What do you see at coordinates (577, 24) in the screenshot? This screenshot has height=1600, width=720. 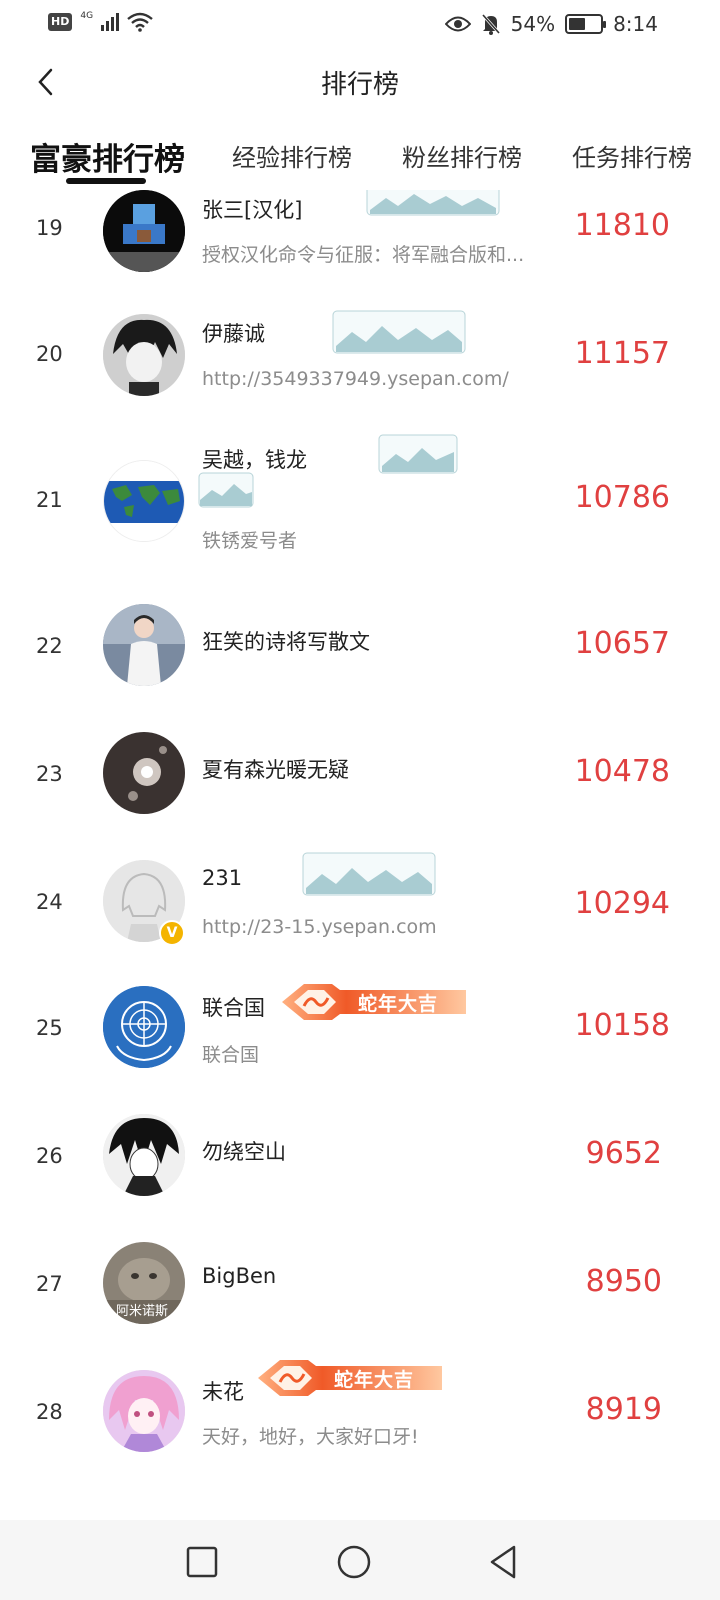 I see `battery-level` at bounding box center [577, 24].